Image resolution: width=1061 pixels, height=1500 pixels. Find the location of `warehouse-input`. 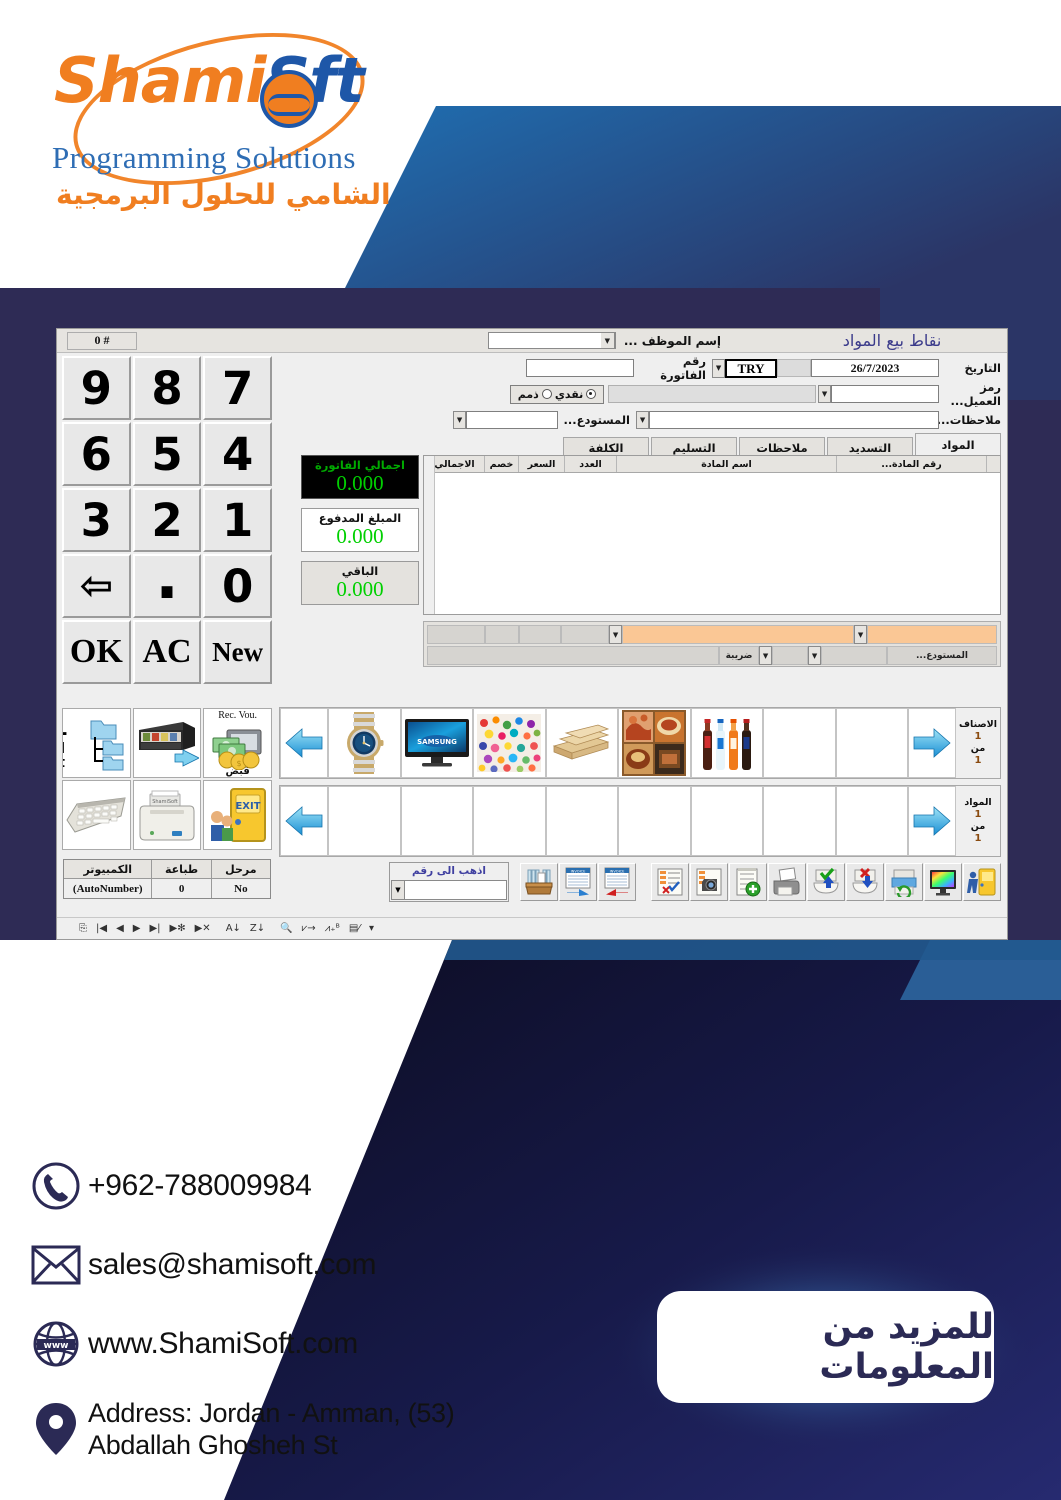

warehouse-input is located at coordinates (512, 420).